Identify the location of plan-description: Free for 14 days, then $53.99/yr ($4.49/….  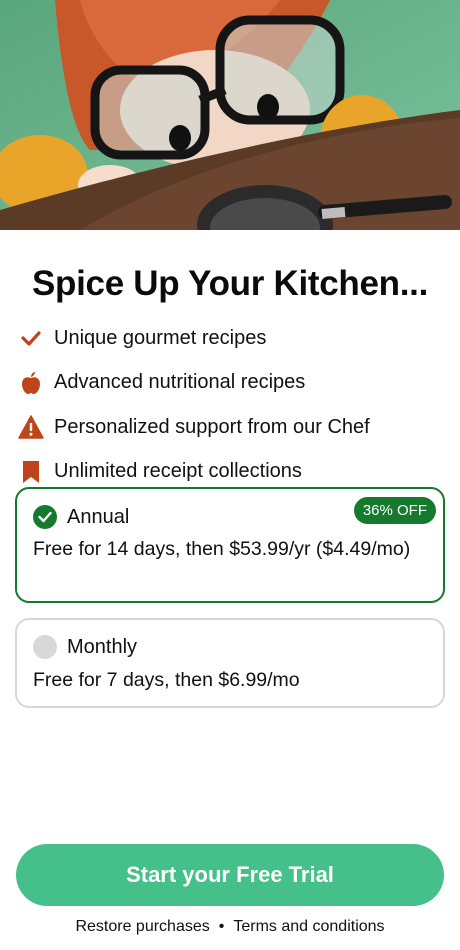
(222, 549).